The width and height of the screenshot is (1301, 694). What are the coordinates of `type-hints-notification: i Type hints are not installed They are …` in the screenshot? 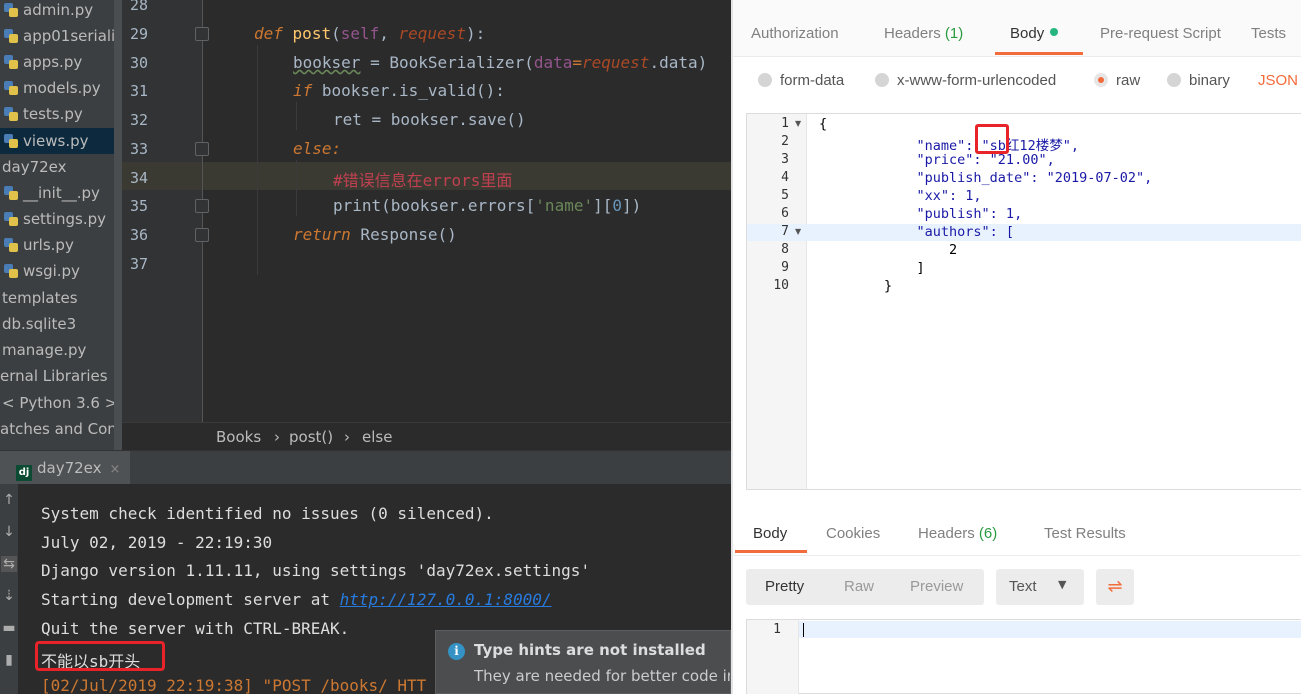 It's located at (583, 662).